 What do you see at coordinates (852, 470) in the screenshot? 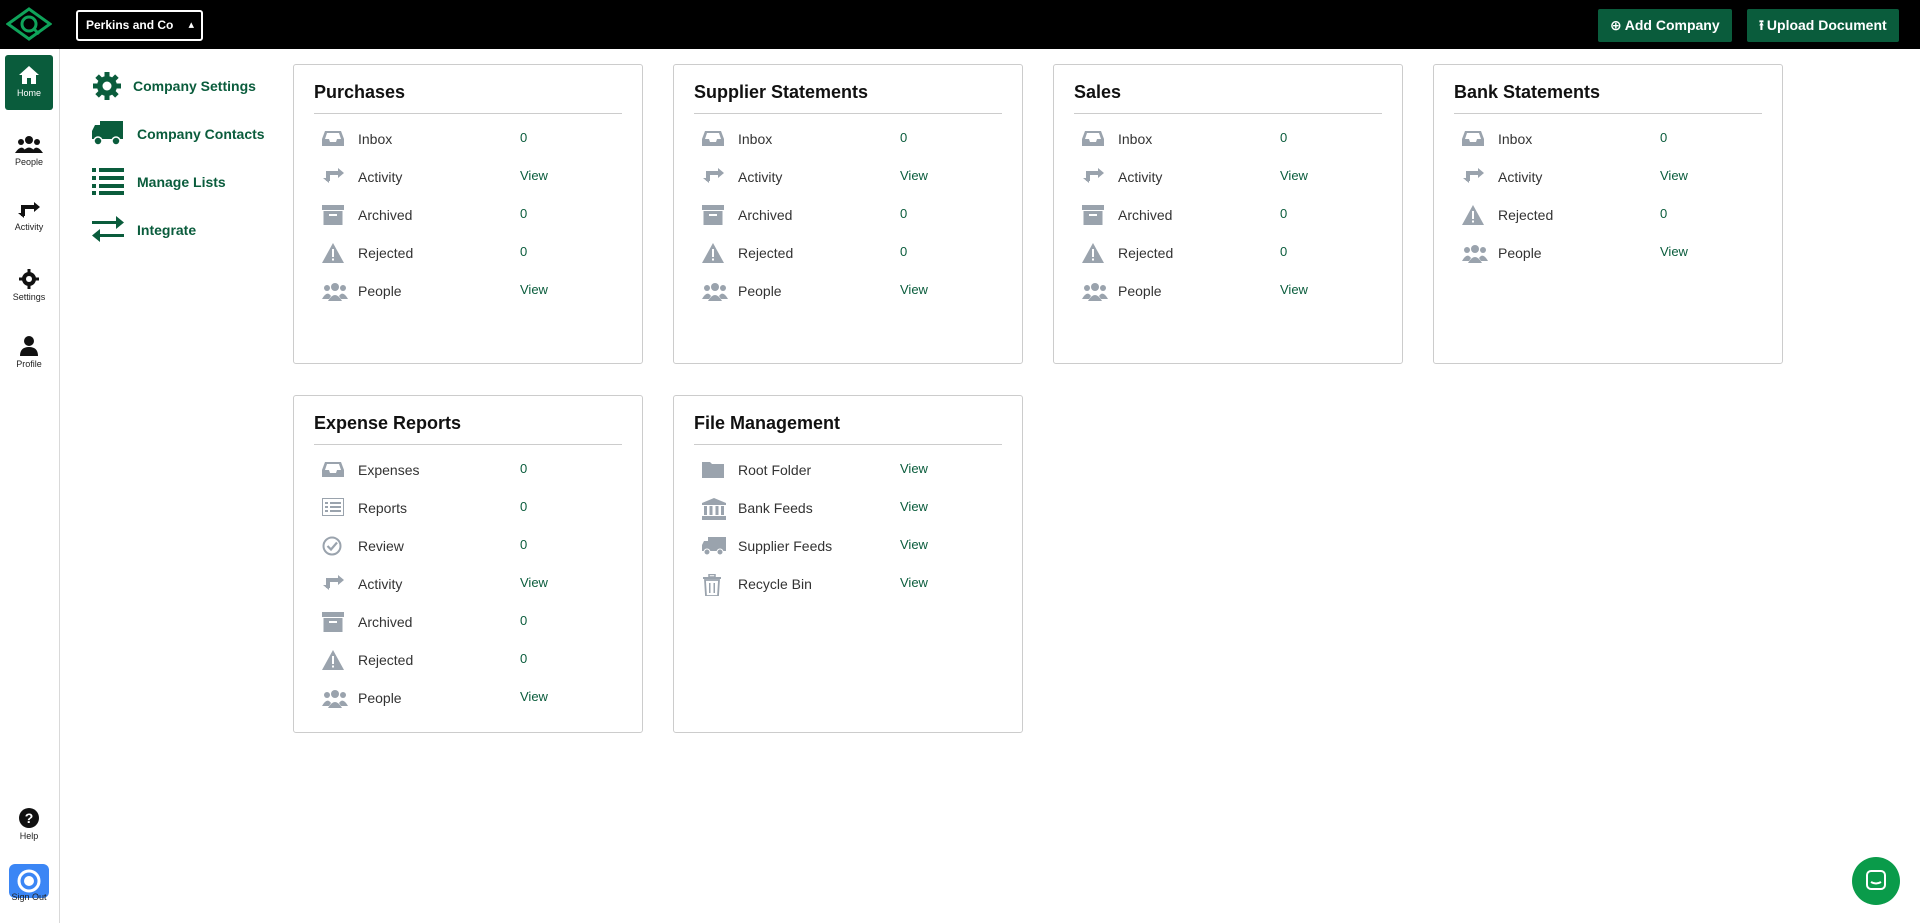
I see `list-item: Root Folder View` at bounding box center [852, 470].